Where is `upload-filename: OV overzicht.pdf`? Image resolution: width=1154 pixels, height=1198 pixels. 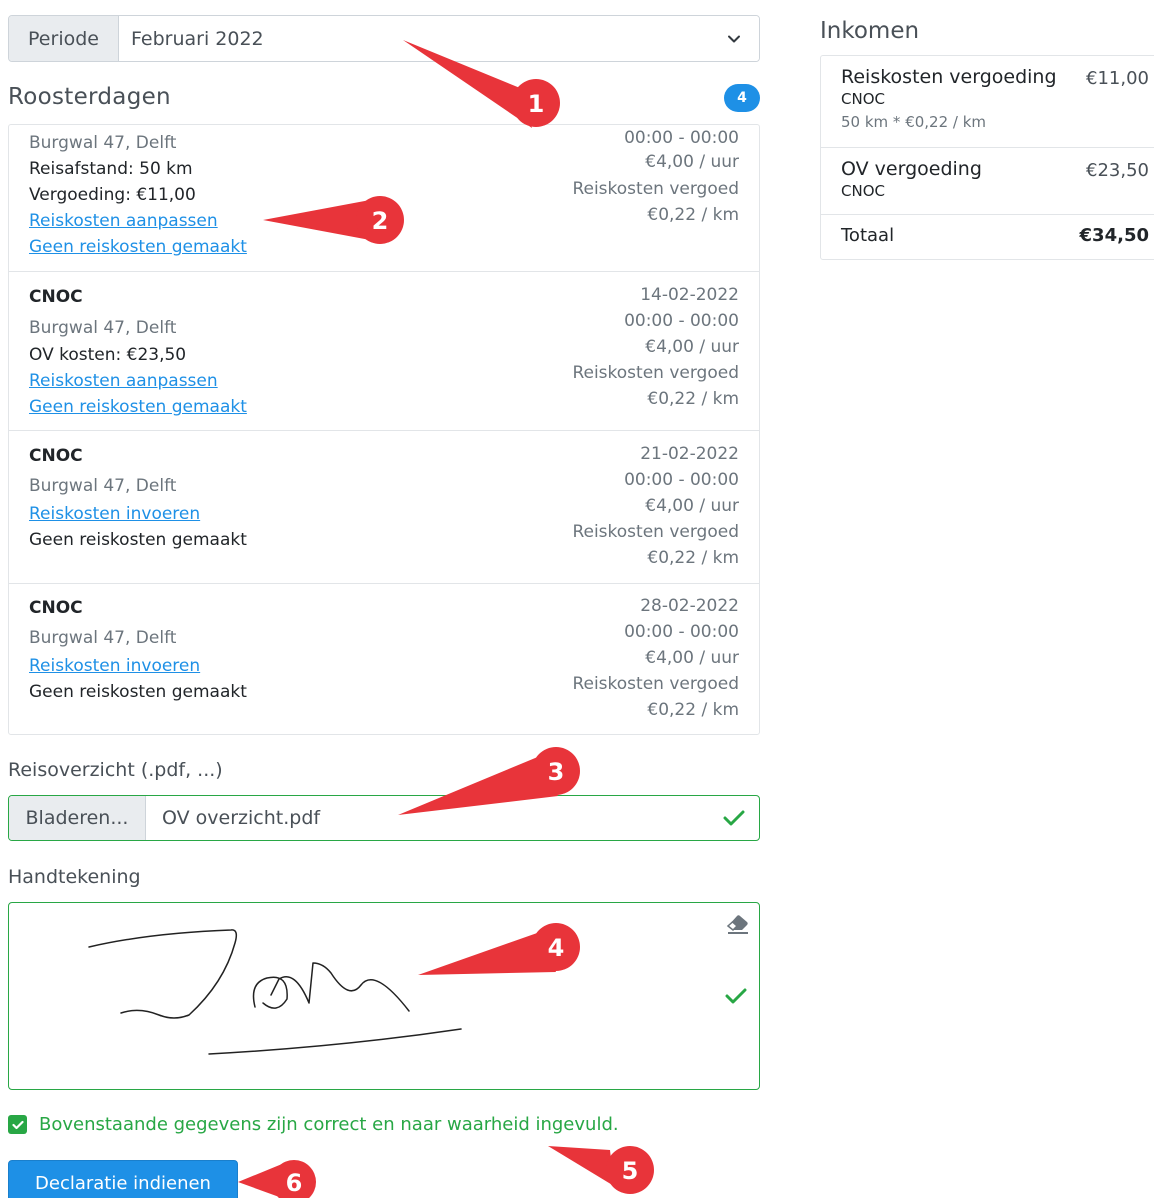 upload-filename: OV overzicht.pdf is located at coordinates (241, 818).